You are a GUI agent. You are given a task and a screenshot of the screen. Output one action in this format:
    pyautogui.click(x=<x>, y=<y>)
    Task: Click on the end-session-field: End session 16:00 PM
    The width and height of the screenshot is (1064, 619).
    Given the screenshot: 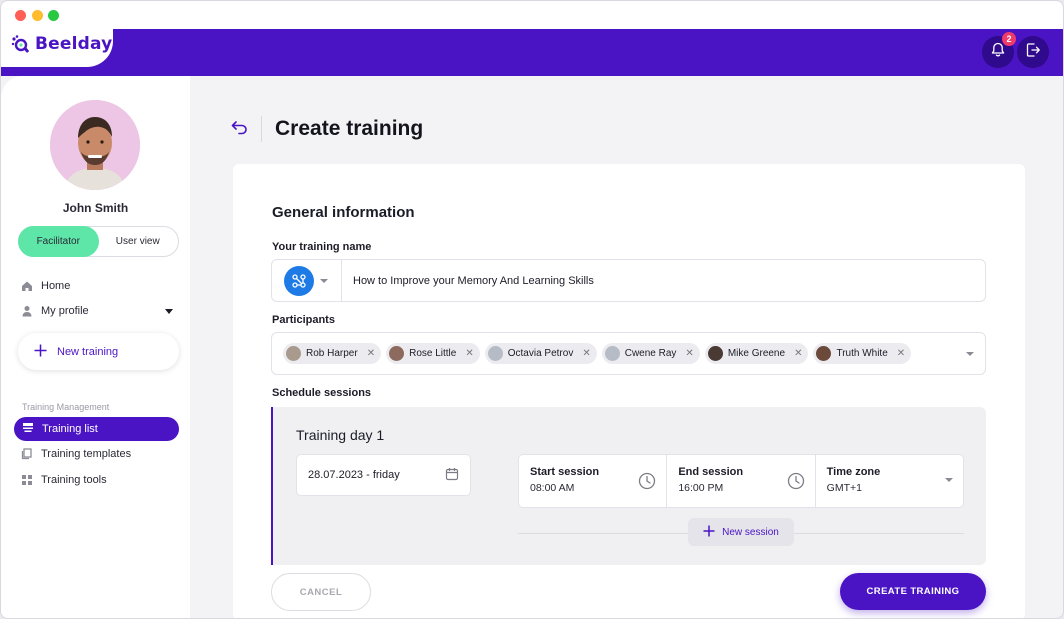 What is the action you would take?
    pyautogui.click(x=741, y=481)
    